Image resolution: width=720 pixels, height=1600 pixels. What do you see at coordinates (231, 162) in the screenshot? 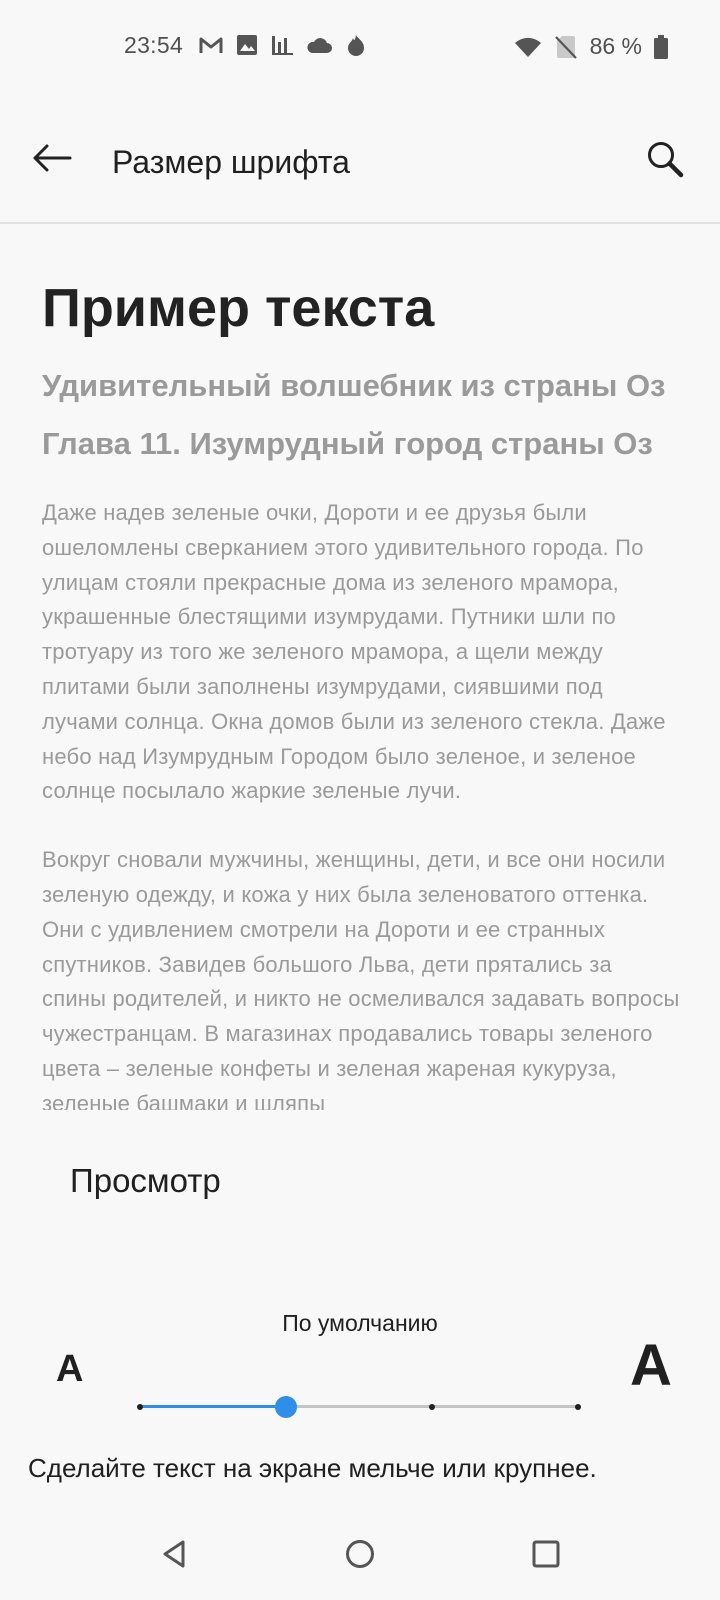
I see `page-title: Размер шрифта` at bounding box center [231, 162].